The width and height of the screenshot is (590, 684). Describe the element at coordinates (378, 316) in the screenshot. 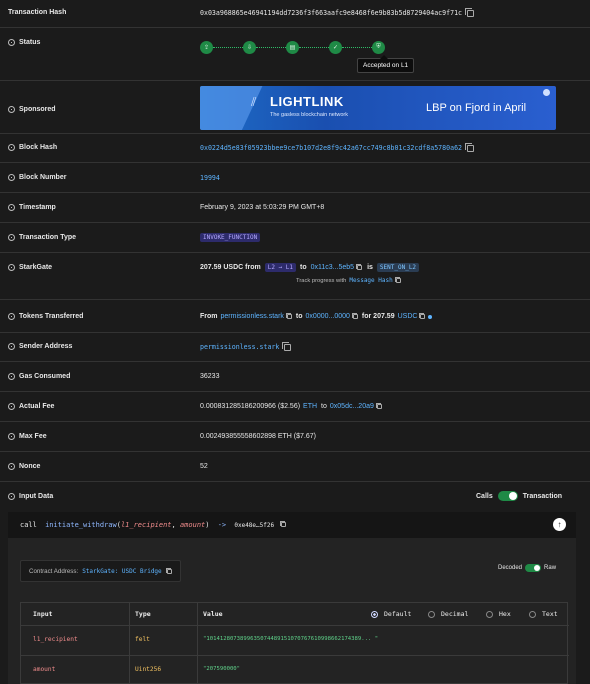

I see `for-amount: for 207.59` at that location.